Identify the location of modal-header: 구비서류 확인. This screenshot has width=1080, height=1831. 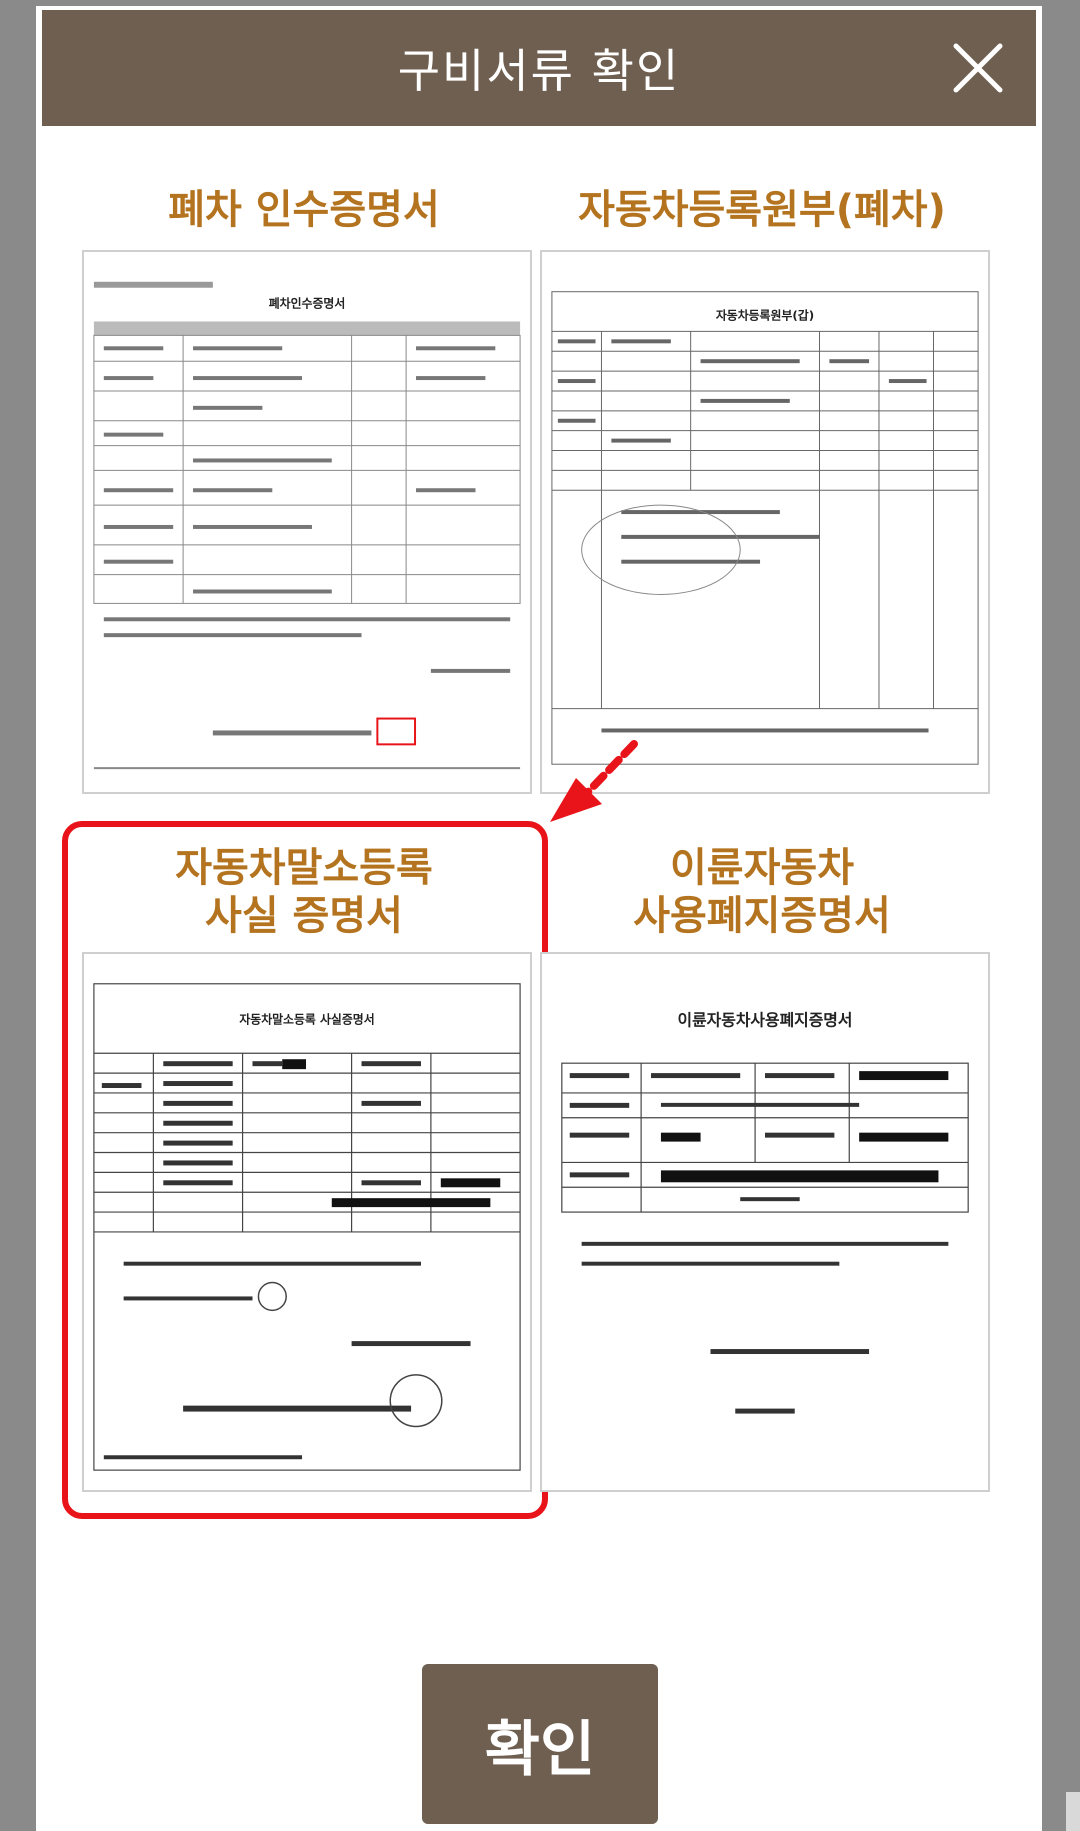
(539, 68).